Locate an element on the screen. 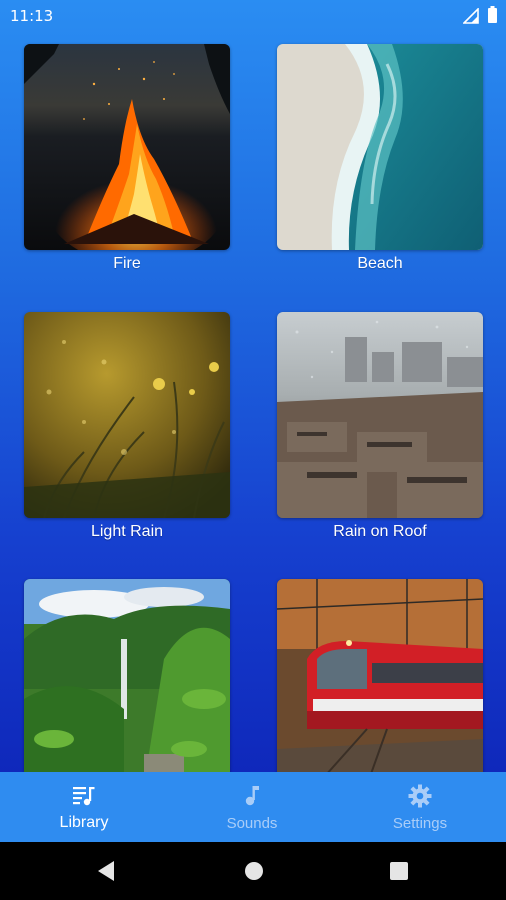  sound-tile-rain-on-roof: Rain on Roof is located at coordinates (380, 426).